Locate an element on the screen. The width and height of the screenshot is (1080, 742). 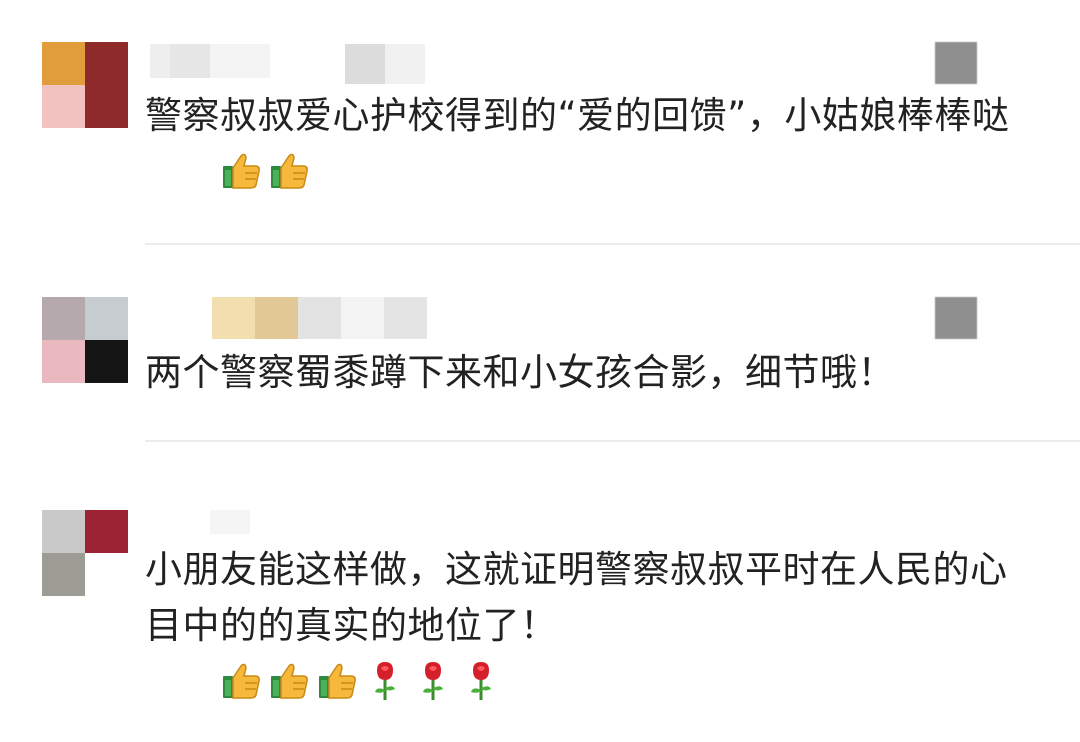
comment-text: 两个警察蜀黍蹲下来和小女孩合影，细节哦！ is located at coordinates (520, 372).